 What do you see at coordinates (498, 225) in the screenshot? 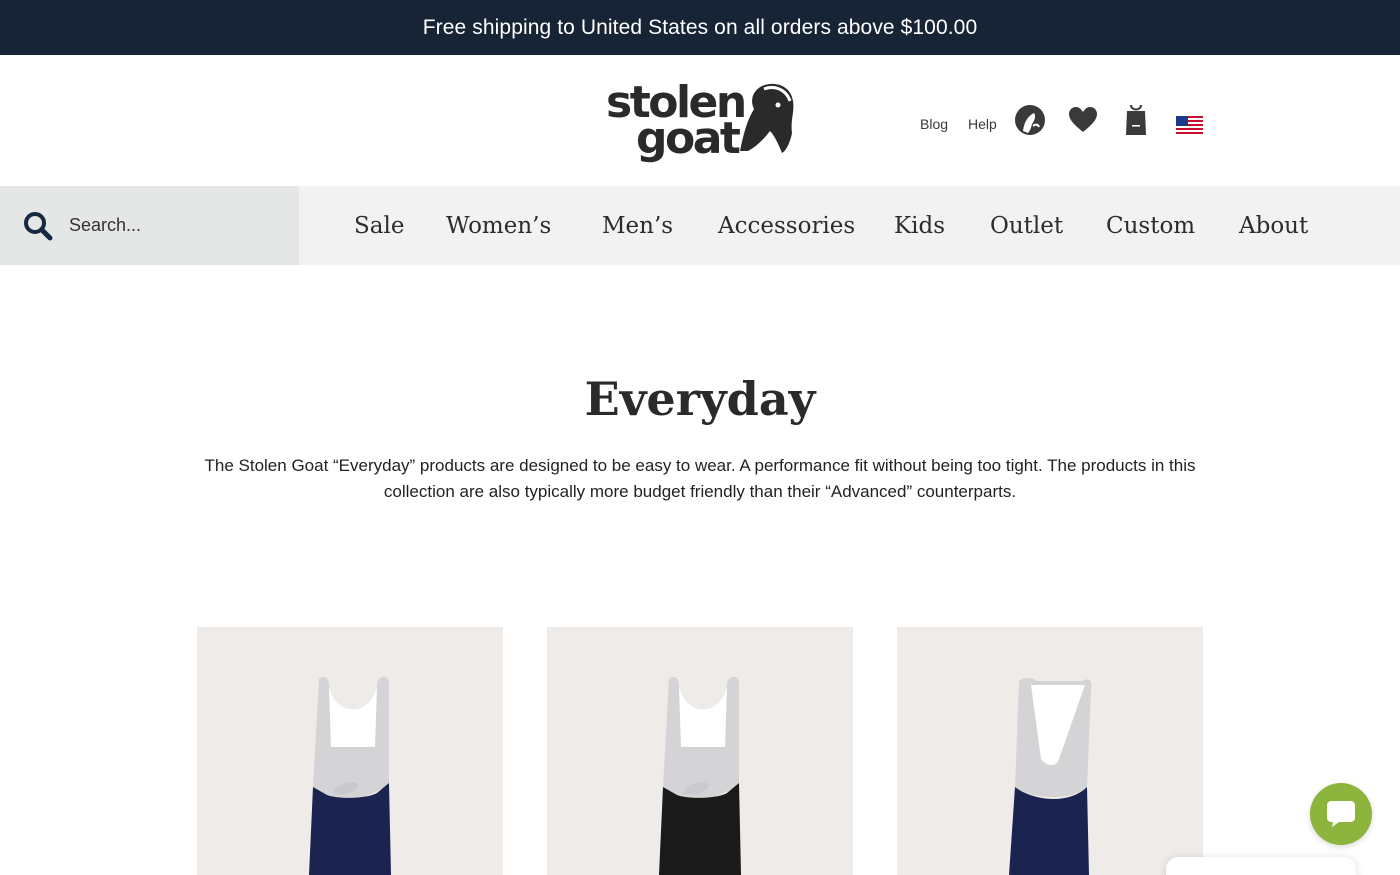
I see `nav-item-womens: Women’s` at bounding box center [498, 225].